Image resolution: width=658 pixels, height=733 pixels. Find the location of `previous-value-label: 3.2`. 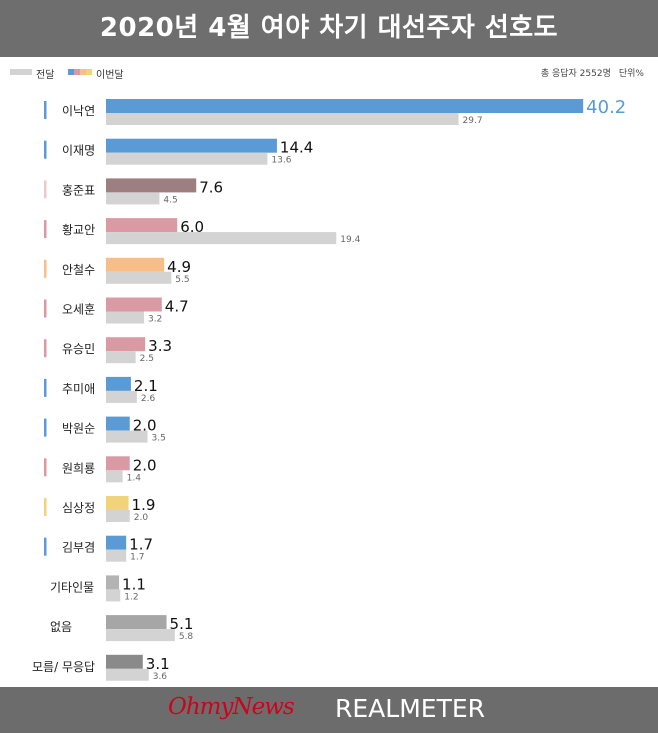

previous-value-label: 3.2 is located at coordinates (155, 320).